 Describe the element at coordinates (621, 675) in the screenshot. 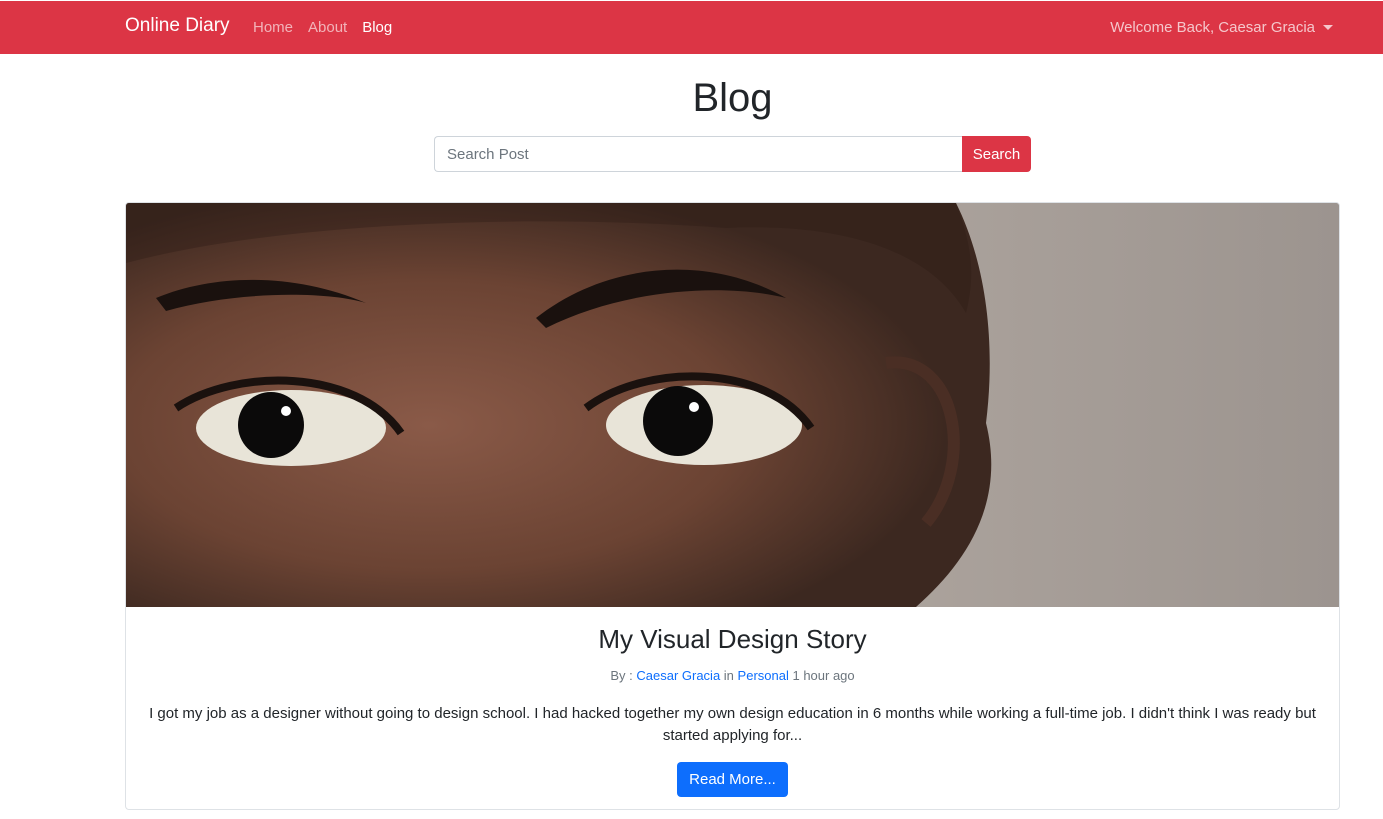

I see `meta-by-label: By :` at that location.